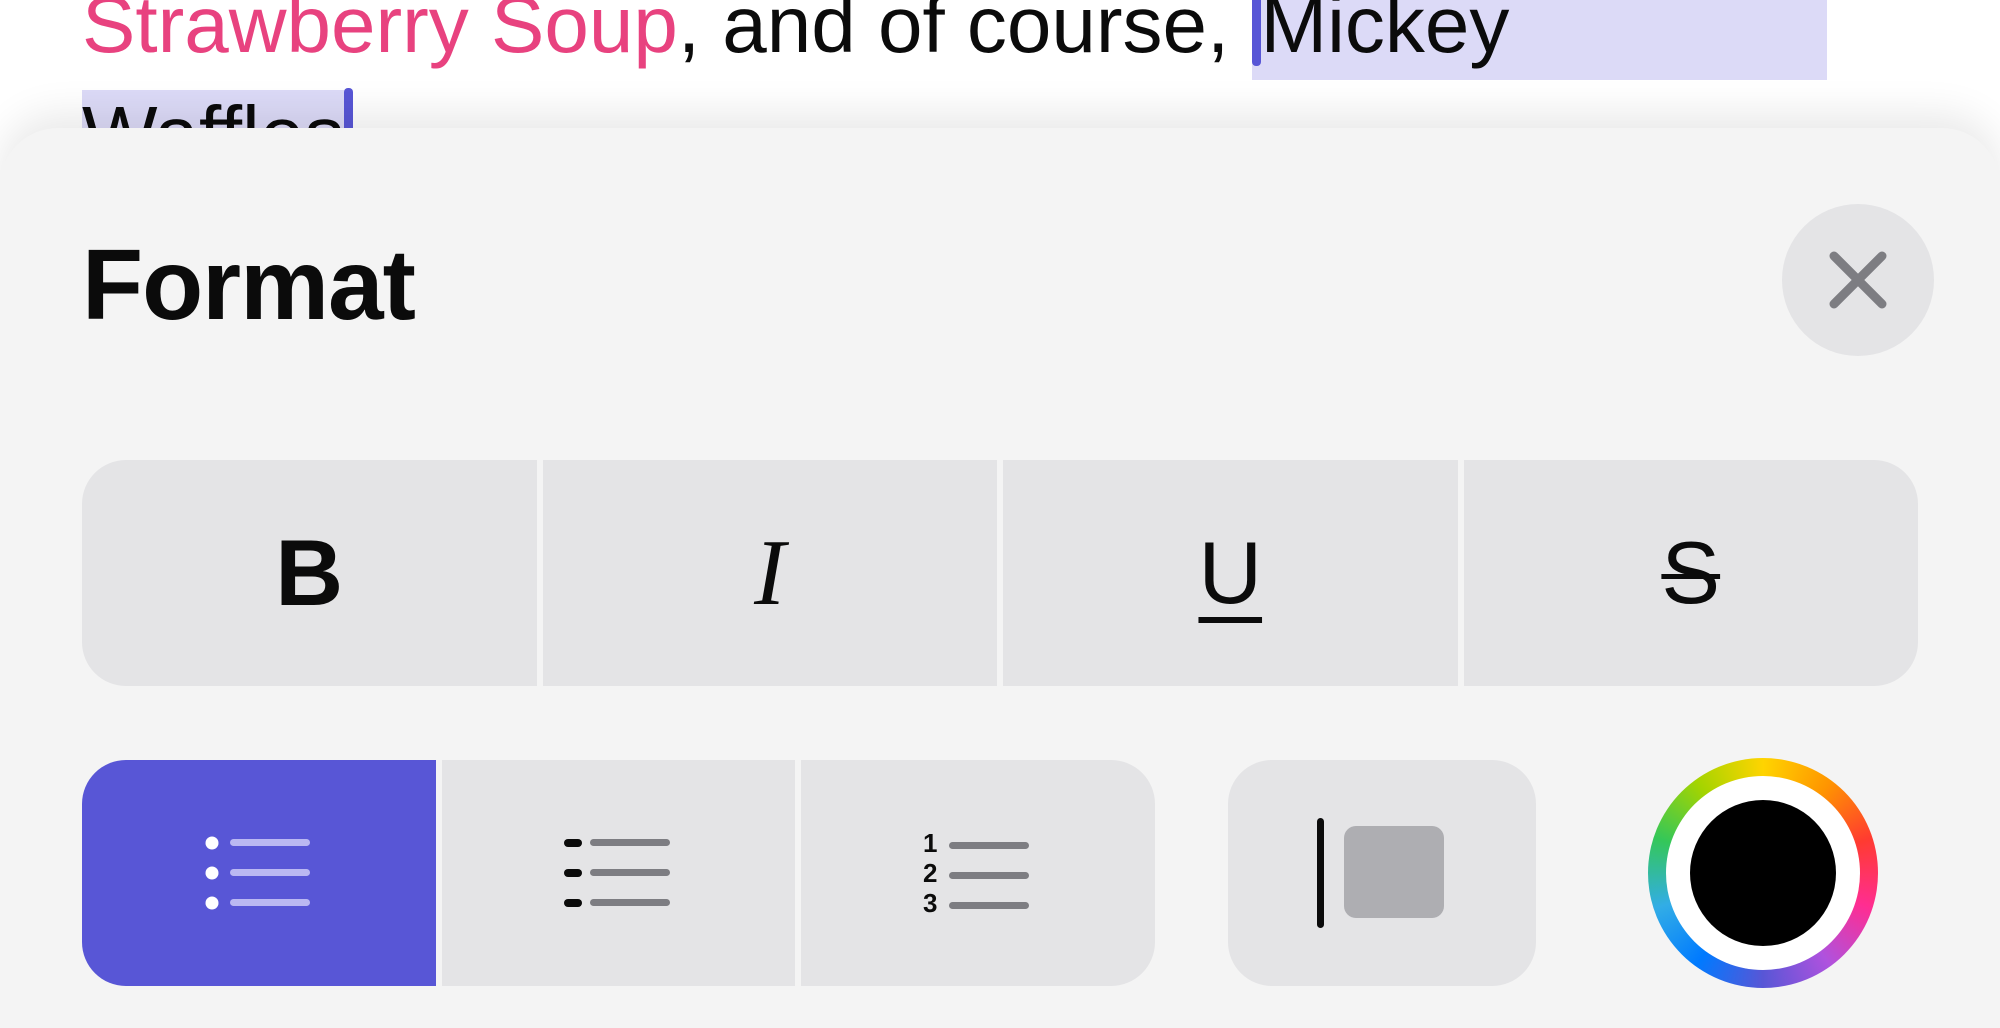 Image resolution: width=2000 pixels, height=1028 pixels. I want to click on close-button, so click(1858, 280).